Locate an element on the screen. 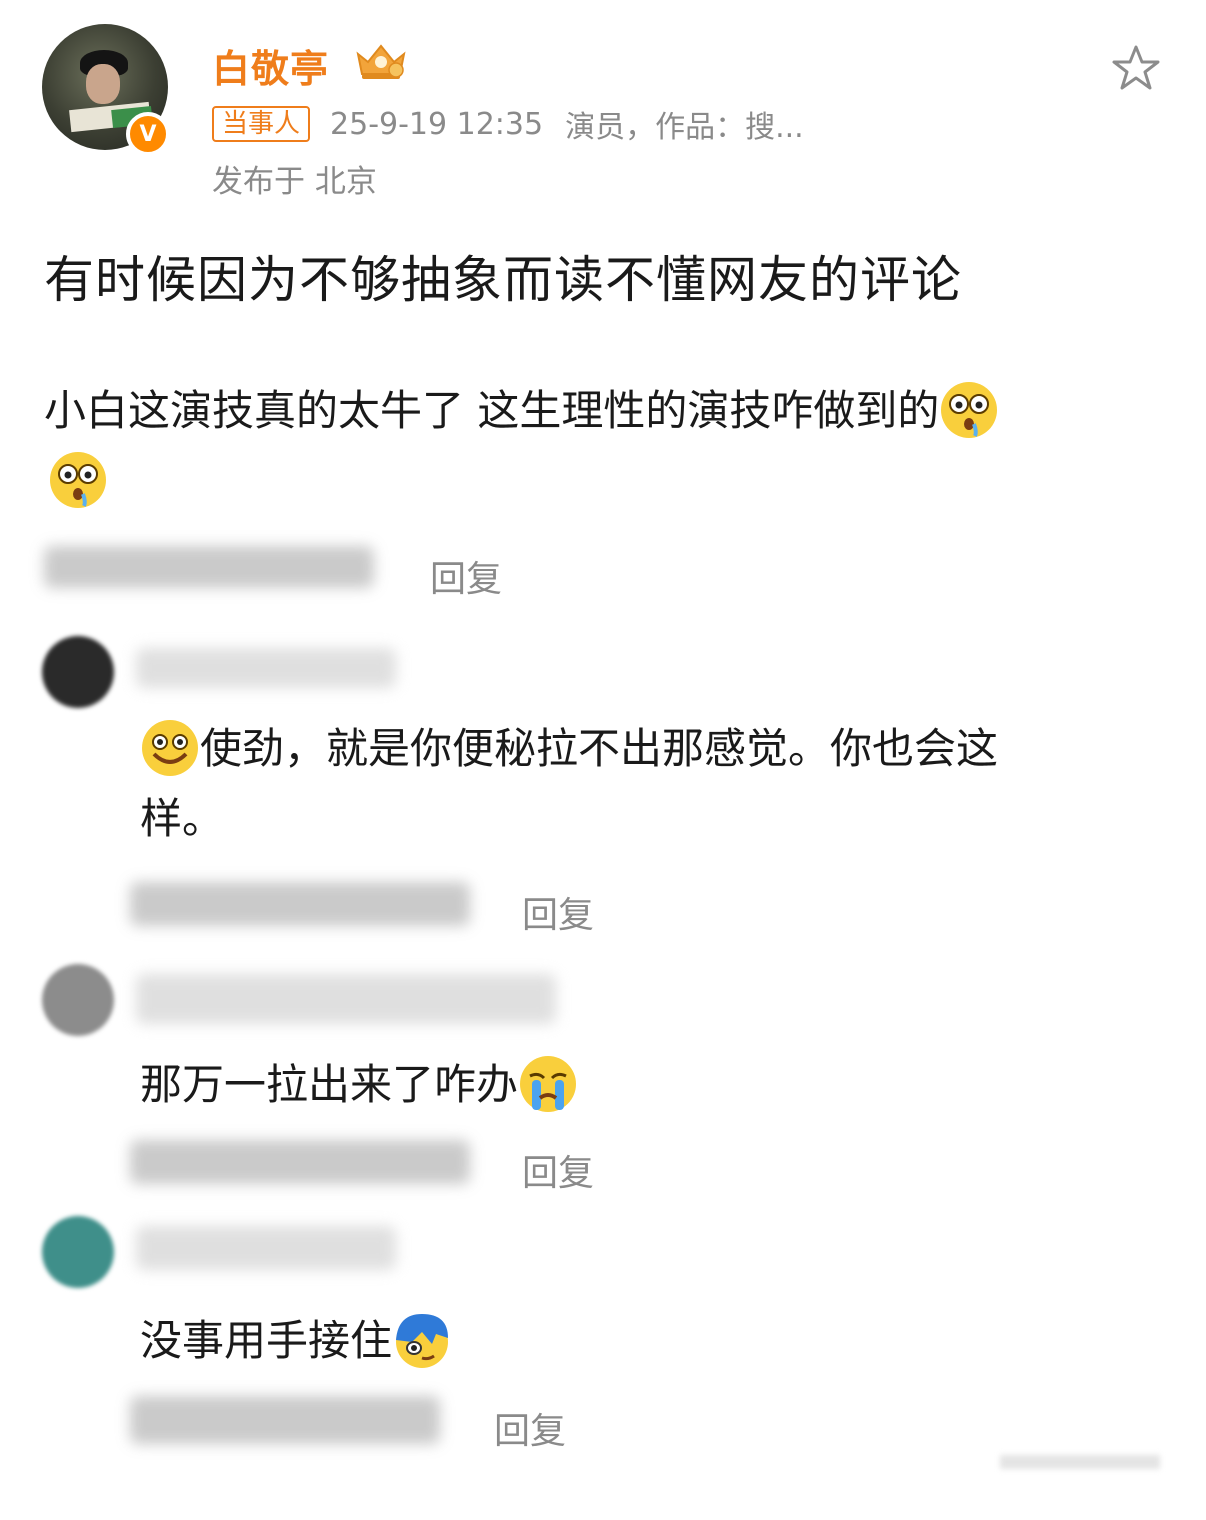  comment-text: 没事用手接住 is located at coordinates (660, 1341).